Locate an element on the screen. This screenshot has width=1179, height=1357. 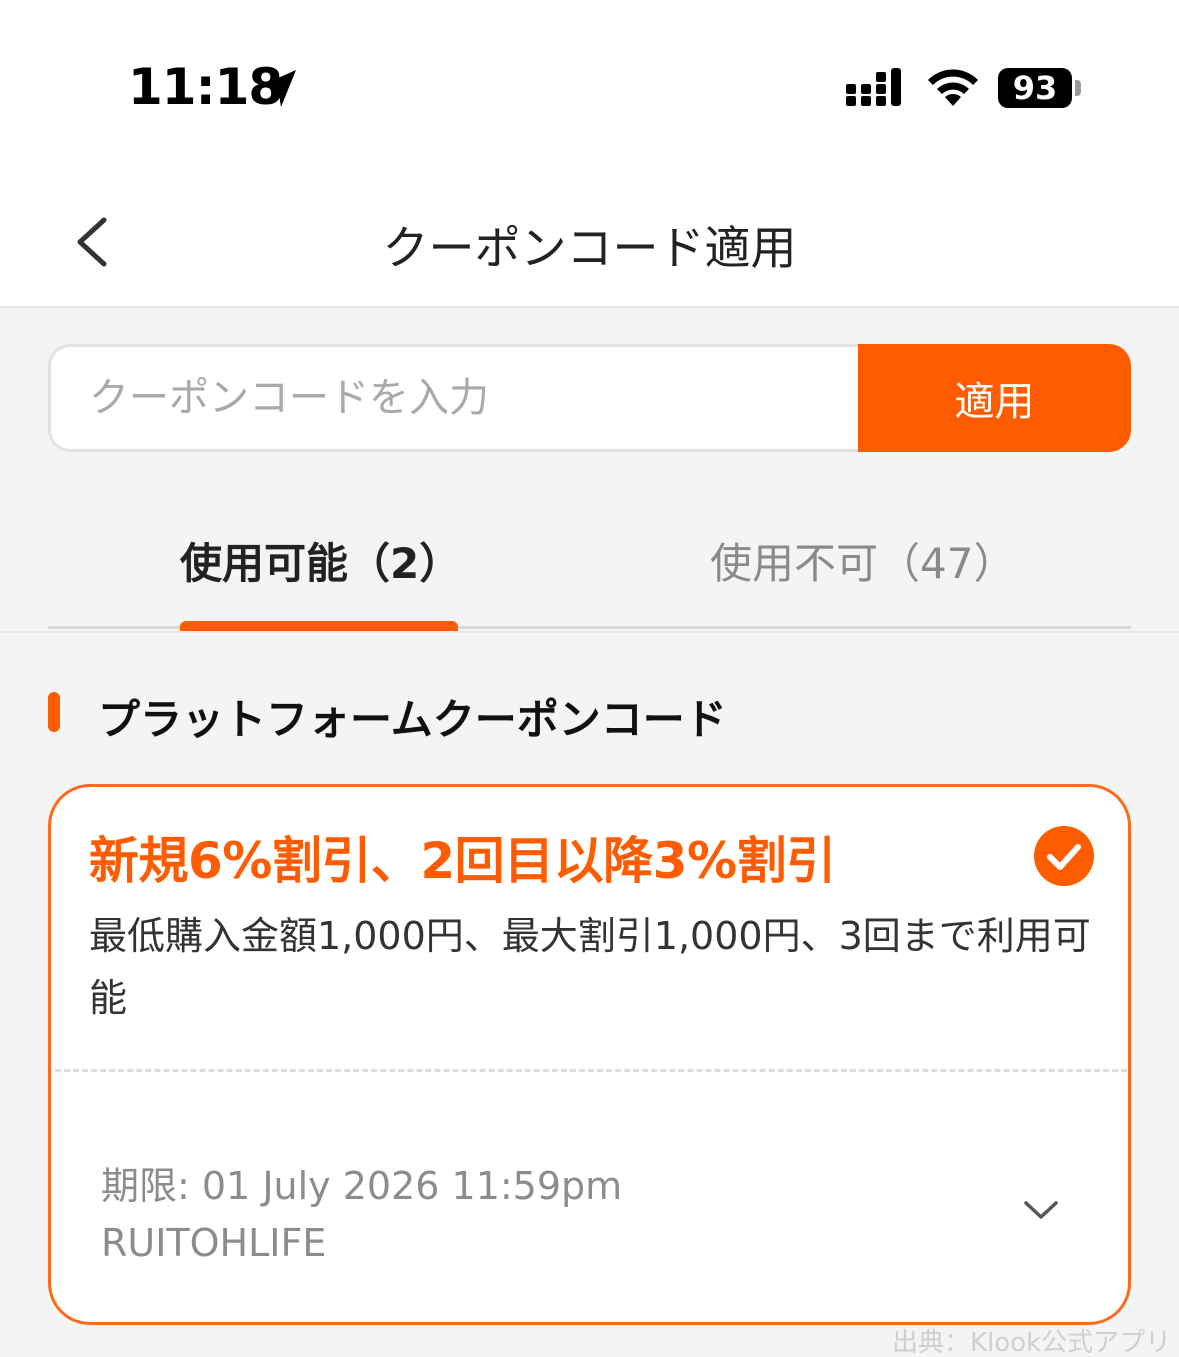
location-arrow-icon is located at coordinates (278, 88).